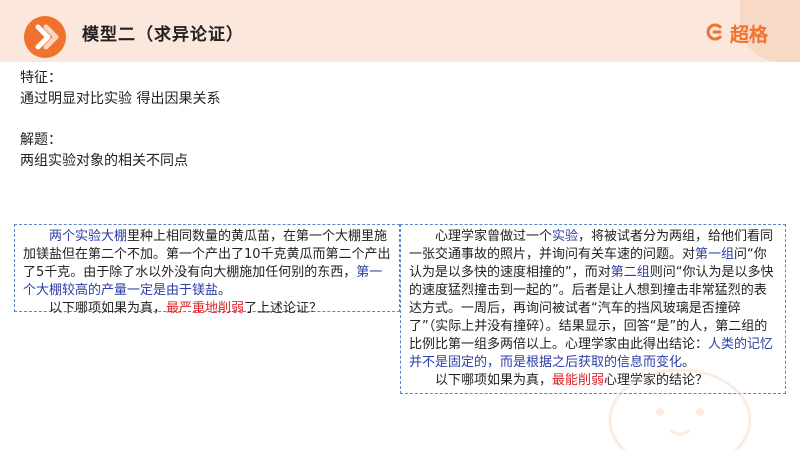 This screenshot has height=454, width=800. Describe the element at coordinates (680, 377) in the screenshot. I see `mascot-watermark-icon` at that location.